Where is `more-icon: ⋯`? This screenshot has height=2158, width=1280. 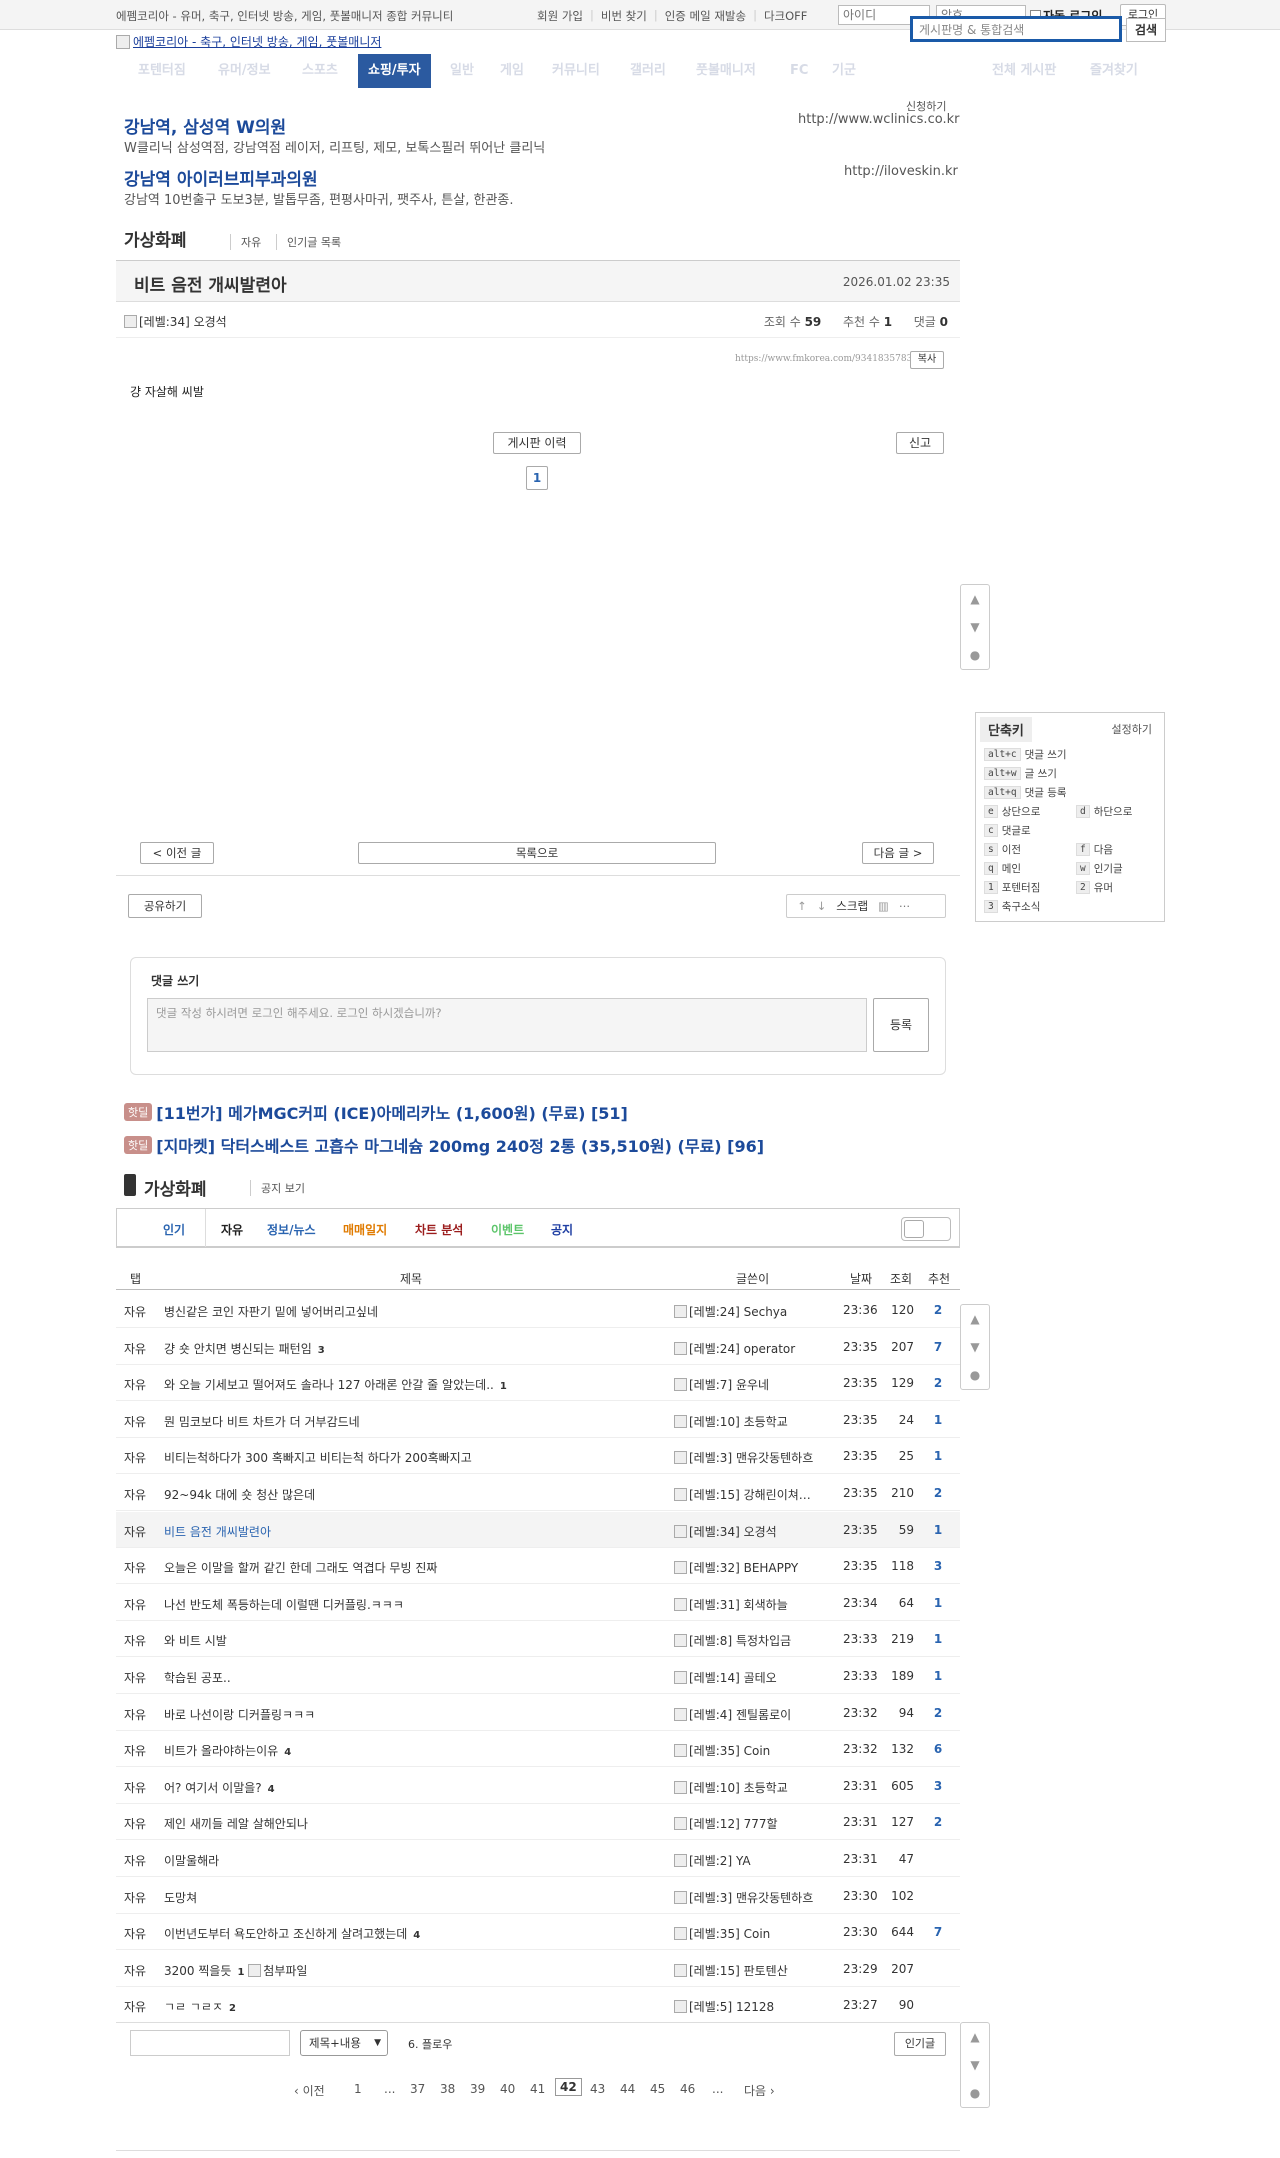 more-icon: ⋯ is located at coordinates (905, 906).